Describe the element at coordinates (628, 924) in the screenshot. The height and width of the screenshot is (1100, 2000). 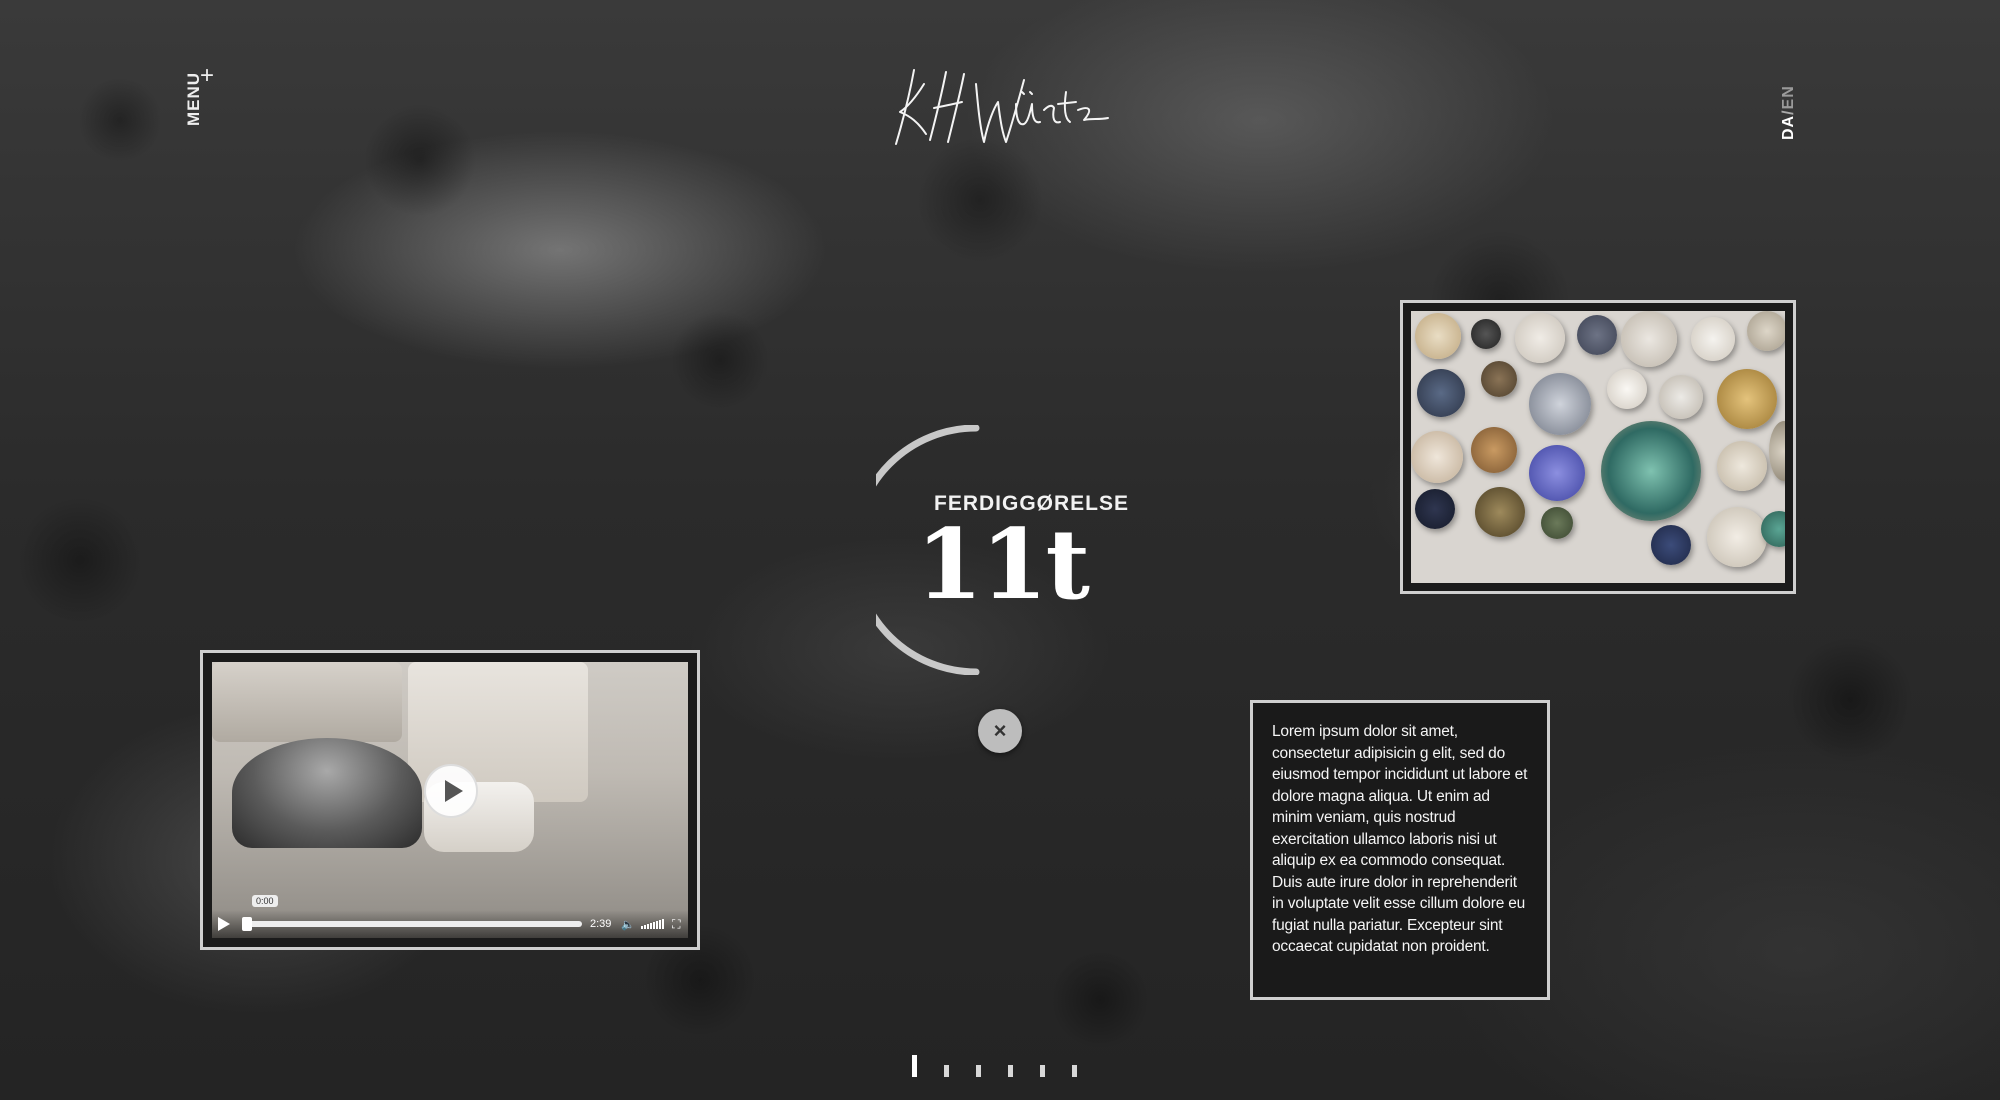
I see `volume-icon: 🔈` at that location.